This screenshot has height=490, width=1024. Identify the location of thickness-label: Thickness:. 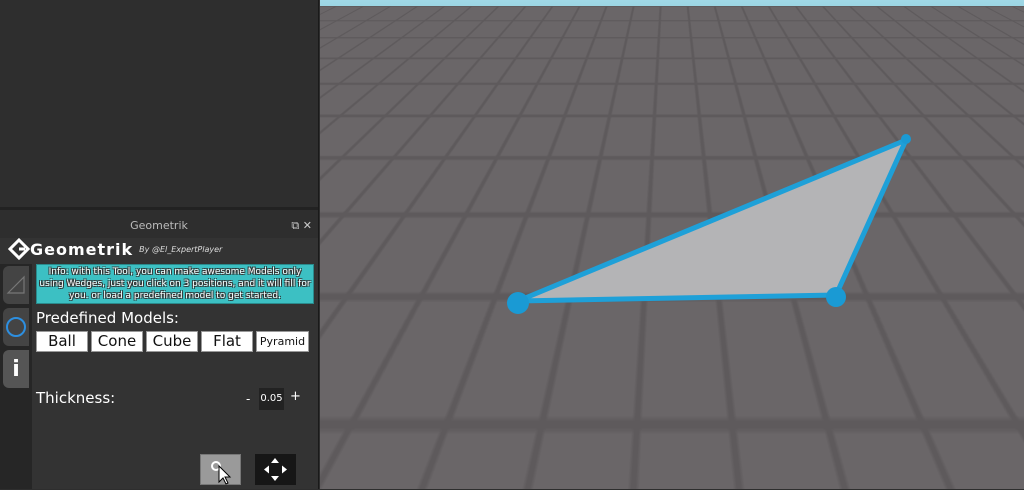
(76, 398).